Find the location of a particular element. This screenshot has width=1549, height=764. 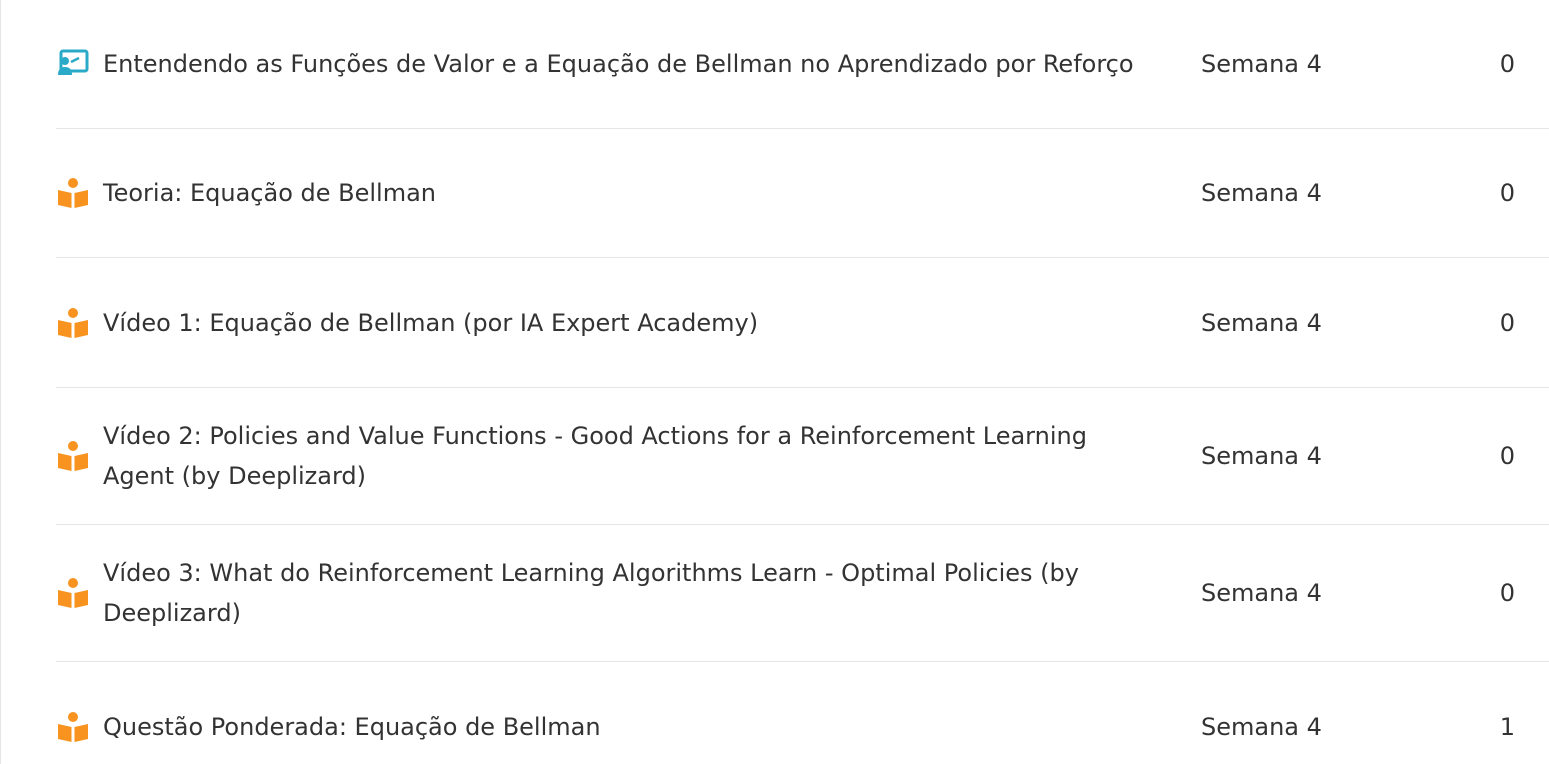

count-value: 1 is located at coordinates (1507, 727).